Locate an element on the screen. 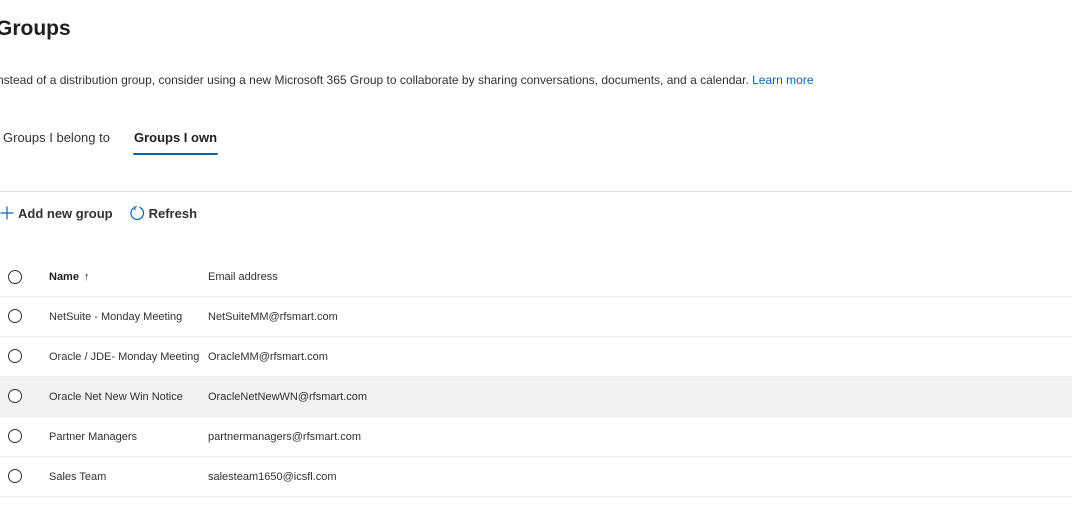 This screenshot has height=525, width=1072. table-header-row: Name ↑ Email address is located at coordinates (536, 277).